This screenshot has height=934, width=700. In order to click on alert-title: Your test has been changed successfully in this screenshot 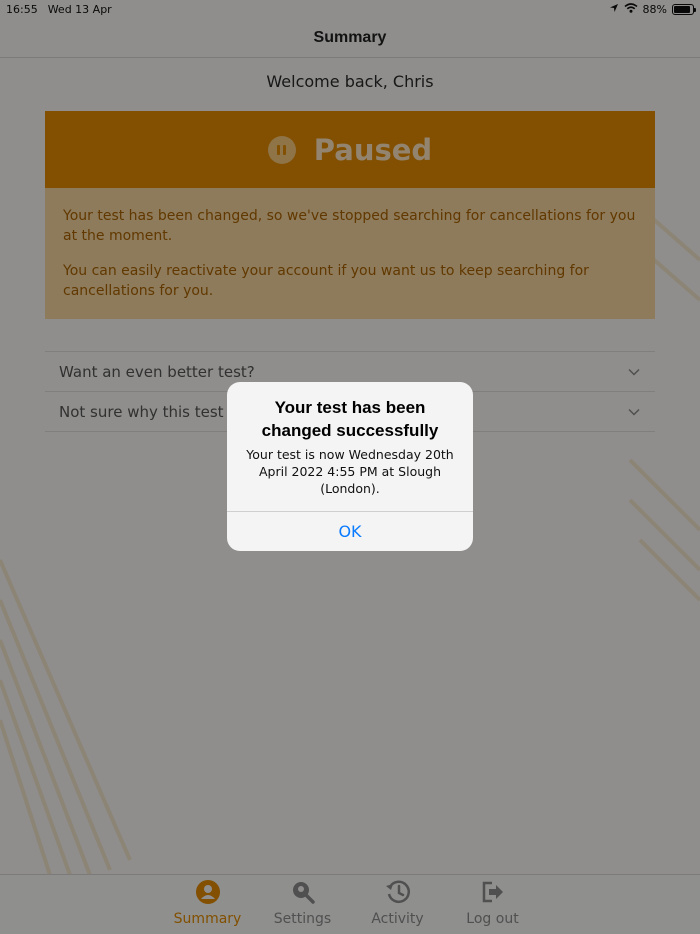, I will do `click(350, 419)`.